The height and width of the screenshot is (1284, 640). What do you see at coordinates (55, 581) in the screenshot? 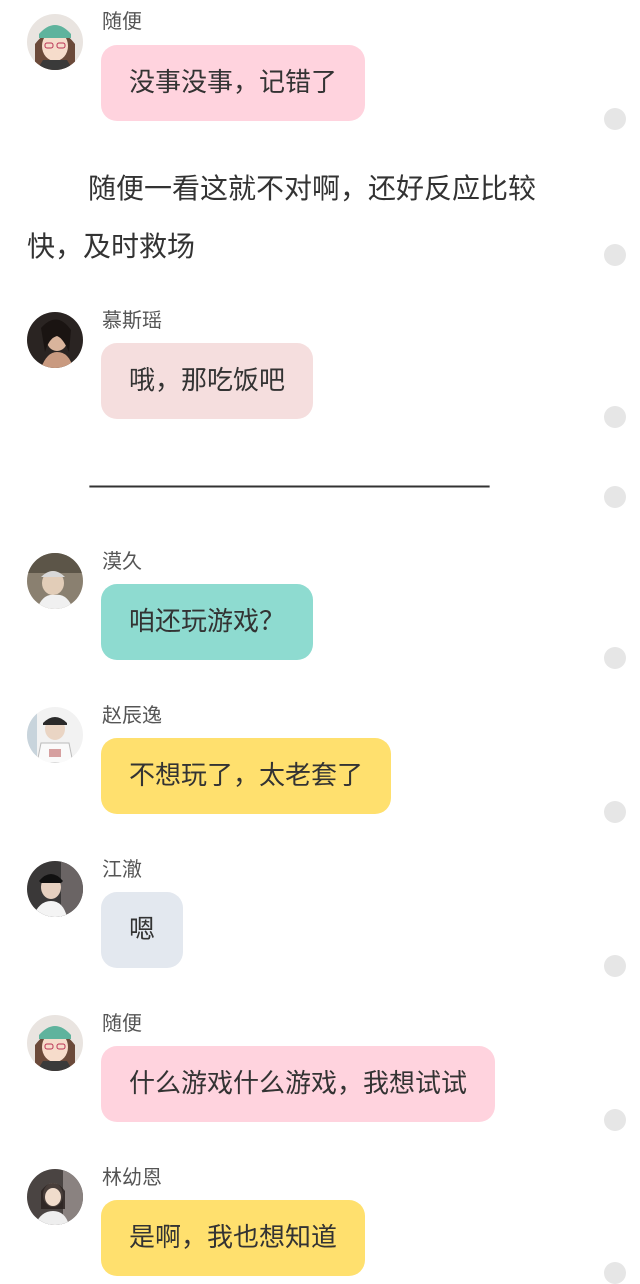
I see `avatar-mojiu` at bounding box center [55, 581].